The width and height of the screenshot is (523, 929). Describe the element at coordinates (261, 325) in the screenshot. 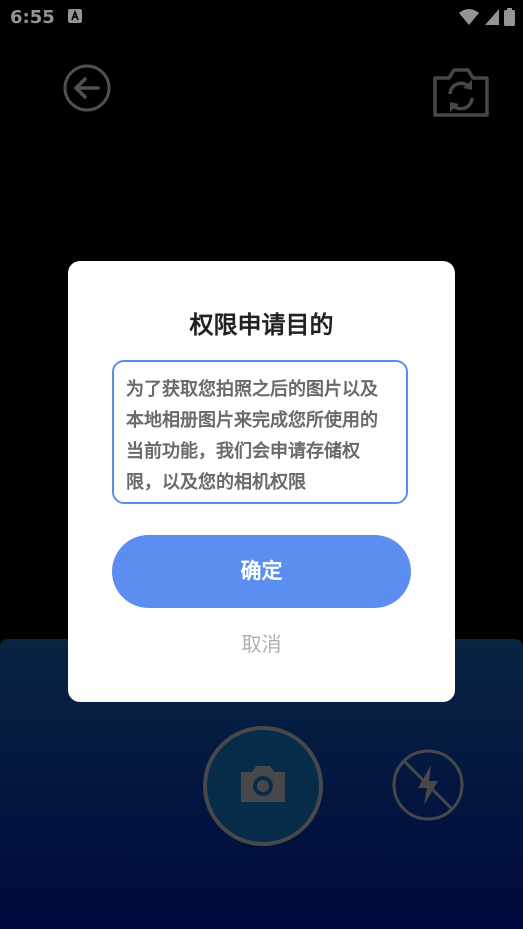

I see `dialog-title: 权限申请目的` at that location.